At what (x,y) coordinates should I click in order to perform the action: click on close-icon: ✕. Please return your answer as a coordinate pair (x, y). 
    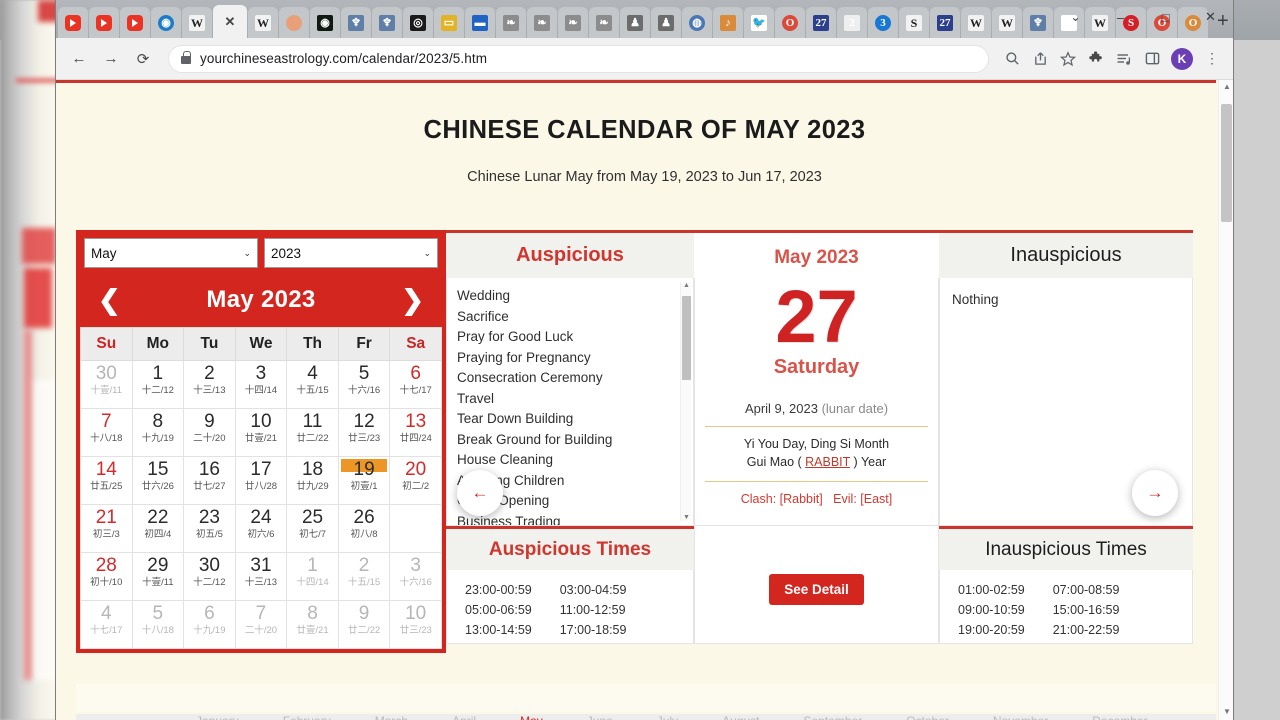
    Looking at the image, I should click on (230, 22).